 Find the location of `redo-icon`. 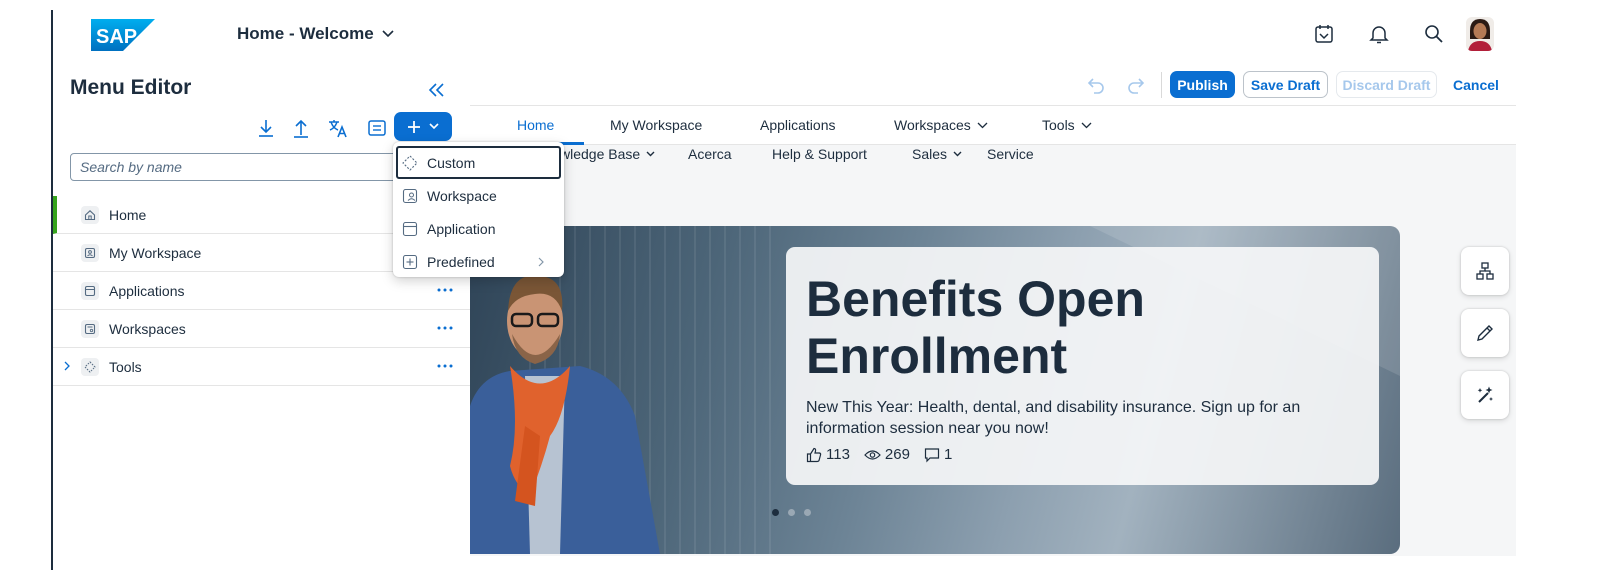

redo-icon is located at coordinates (1136, 85).